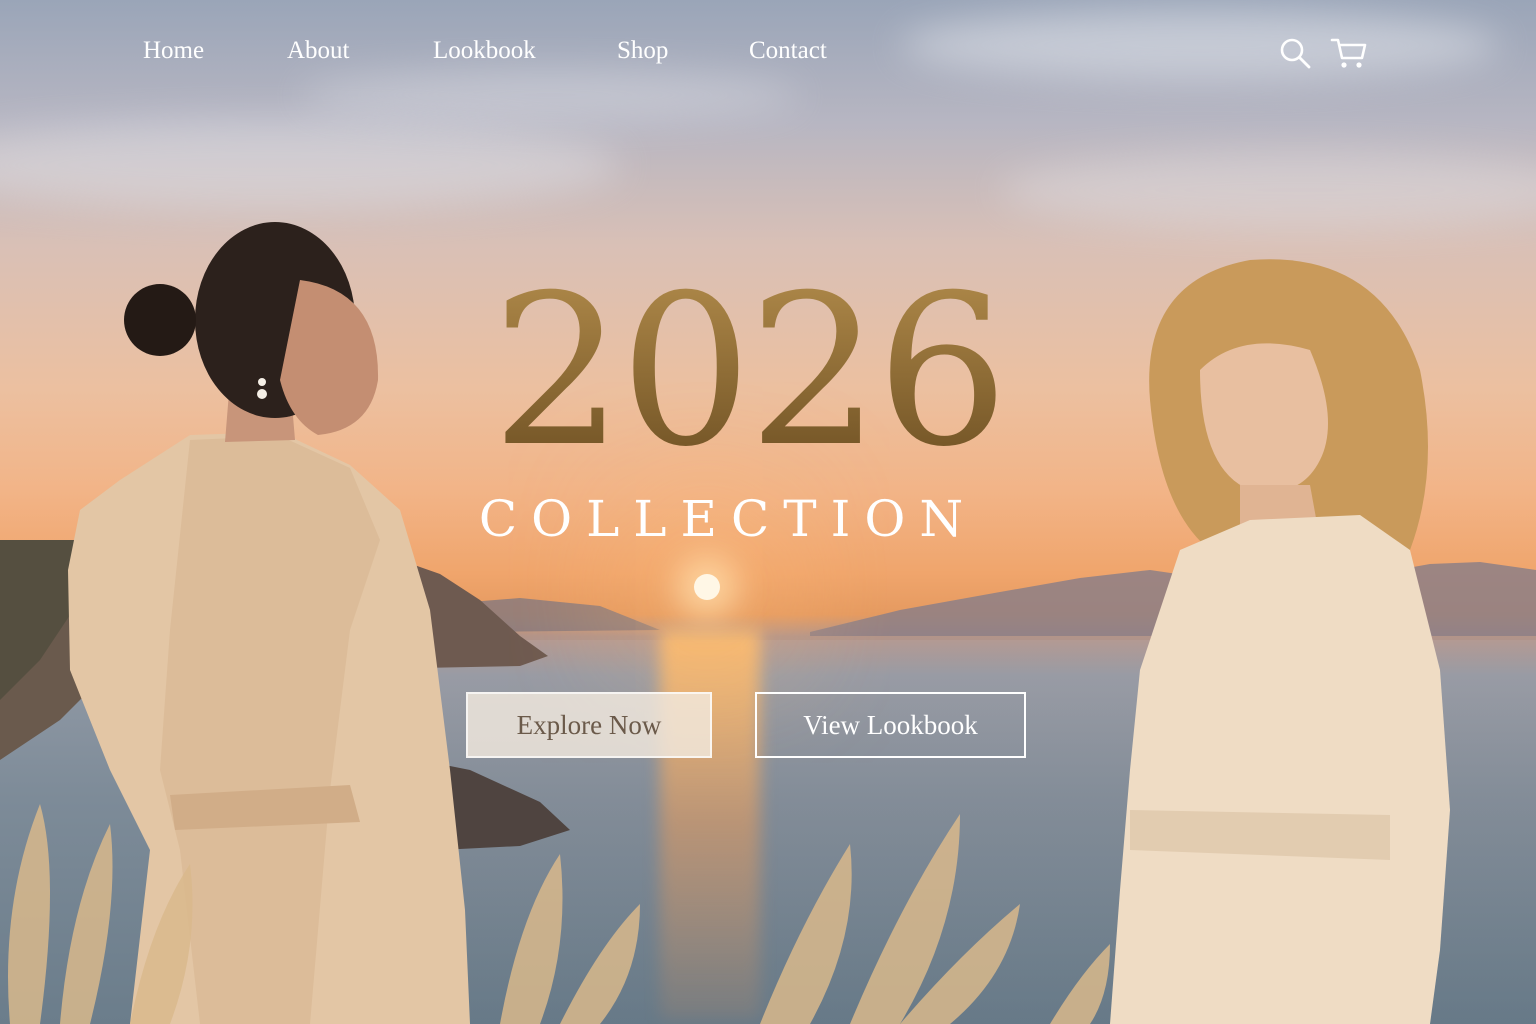  Describe the element at coordinates (1295, 53) in the screenshot. I see `search-icon` at that location.